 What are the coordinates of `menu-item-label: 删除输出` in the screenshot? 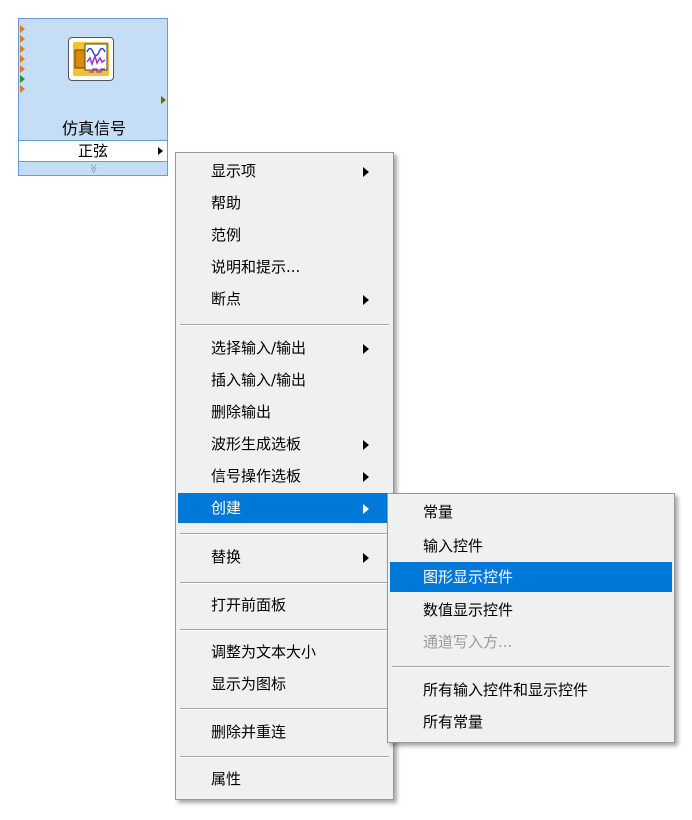 It's located at (241, 412).